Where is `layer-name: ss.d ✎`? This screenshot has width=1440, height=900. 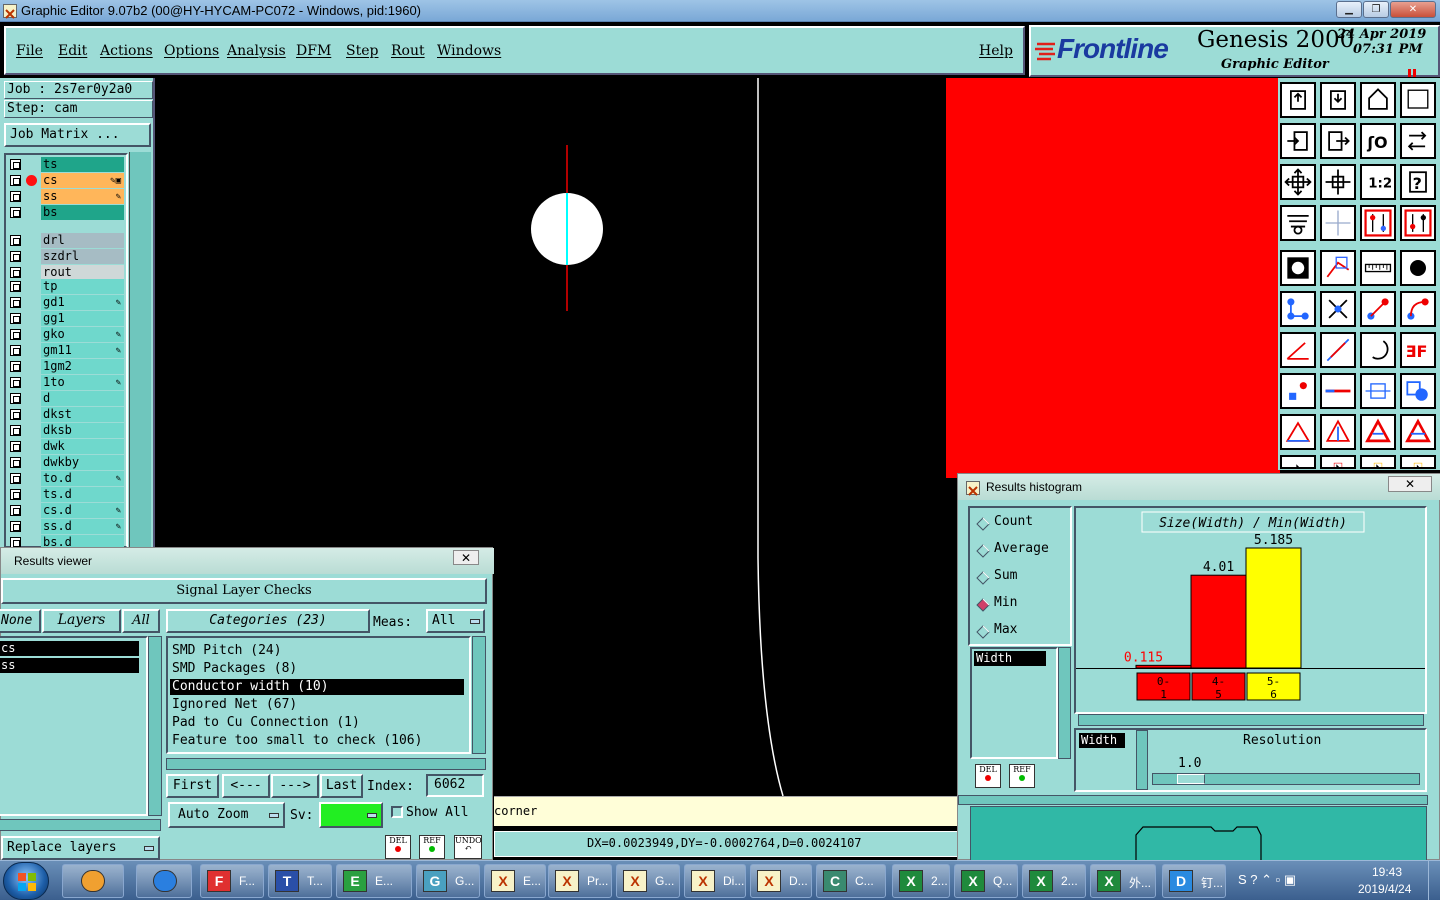
layer-name: ss.d ✎ is located at coordinates (82, 526).